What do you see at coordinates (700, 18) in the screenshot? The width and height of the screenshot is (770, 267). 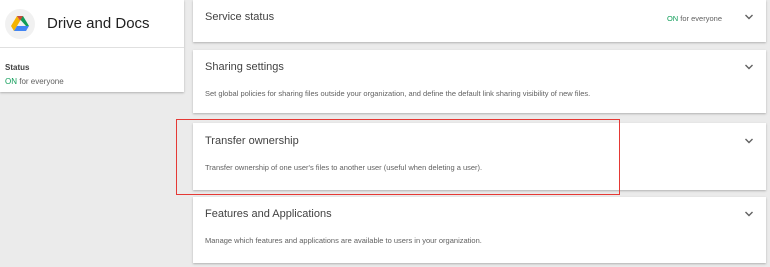 I see `service-status-scope-text: for everyone` at bounding box center [700, 18].